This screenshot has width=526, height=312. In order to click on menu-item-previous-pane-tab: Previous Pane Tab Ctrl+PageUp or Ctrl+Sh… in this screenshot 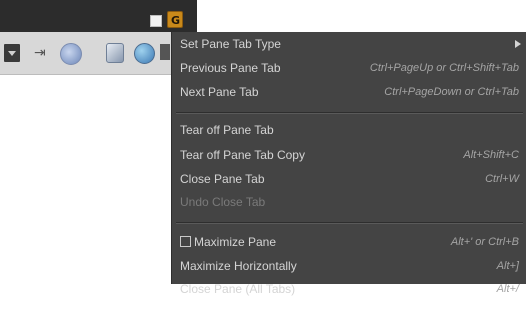, I will do `click(349, 68)`.